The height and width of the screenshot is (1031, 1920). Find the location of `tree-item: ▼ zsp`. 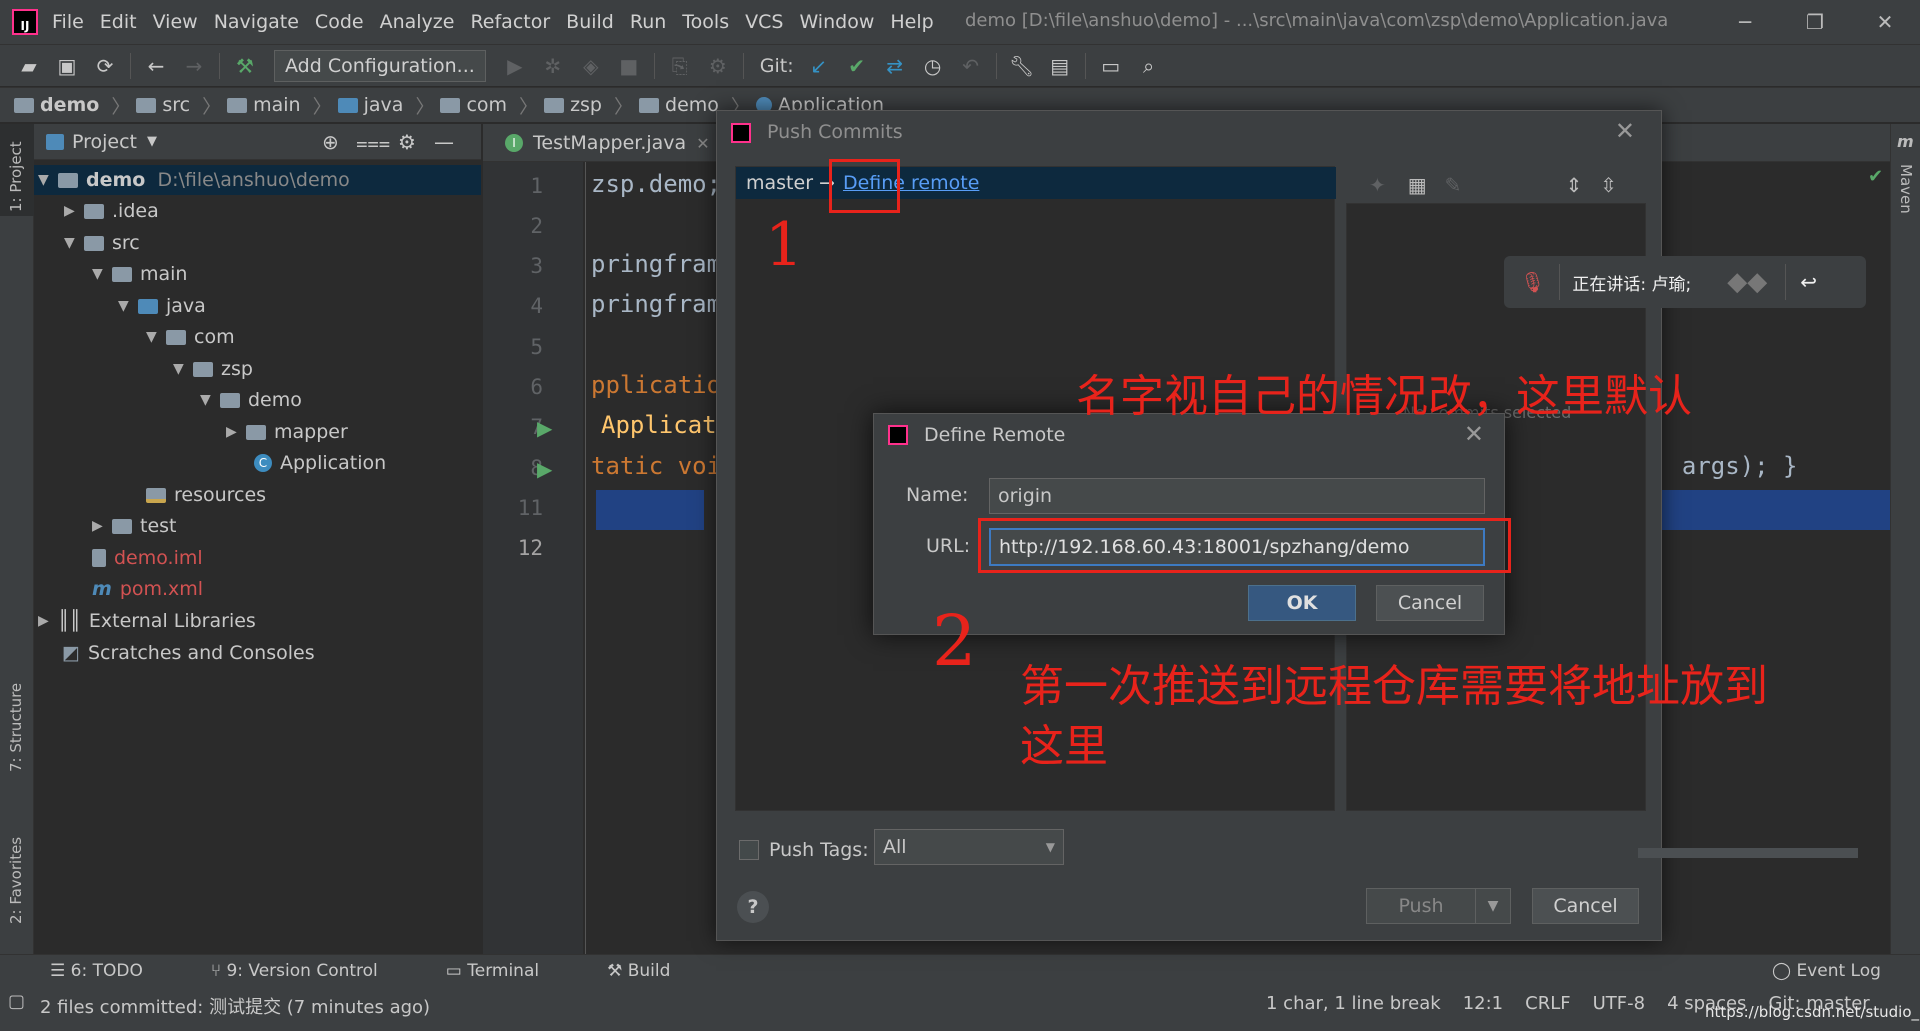

tree-item: ▼ zsp is located at coordinates (213, 369).